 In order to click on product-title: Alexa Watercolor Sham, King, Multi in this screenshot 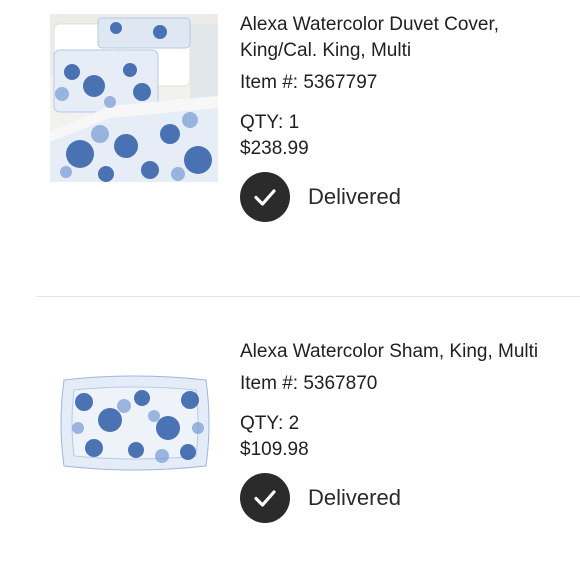, I will do `click(390, 352)`.